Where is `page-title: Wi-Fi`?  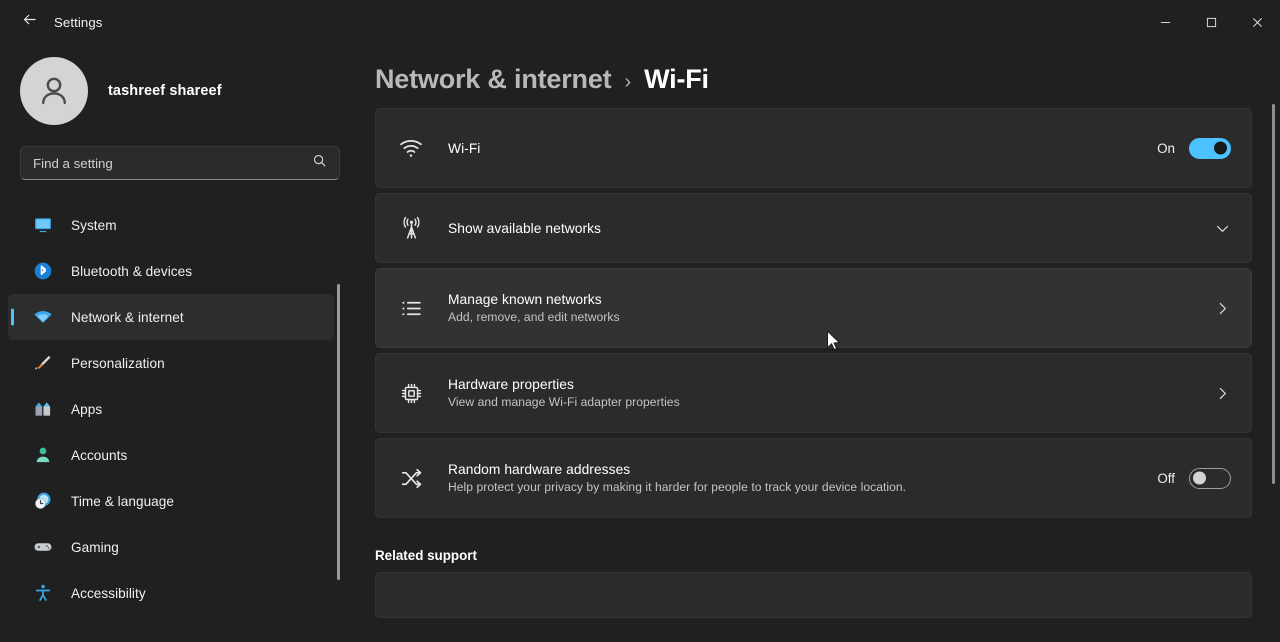 page-title: Wi-Fi is located at coordinates (676, 79).